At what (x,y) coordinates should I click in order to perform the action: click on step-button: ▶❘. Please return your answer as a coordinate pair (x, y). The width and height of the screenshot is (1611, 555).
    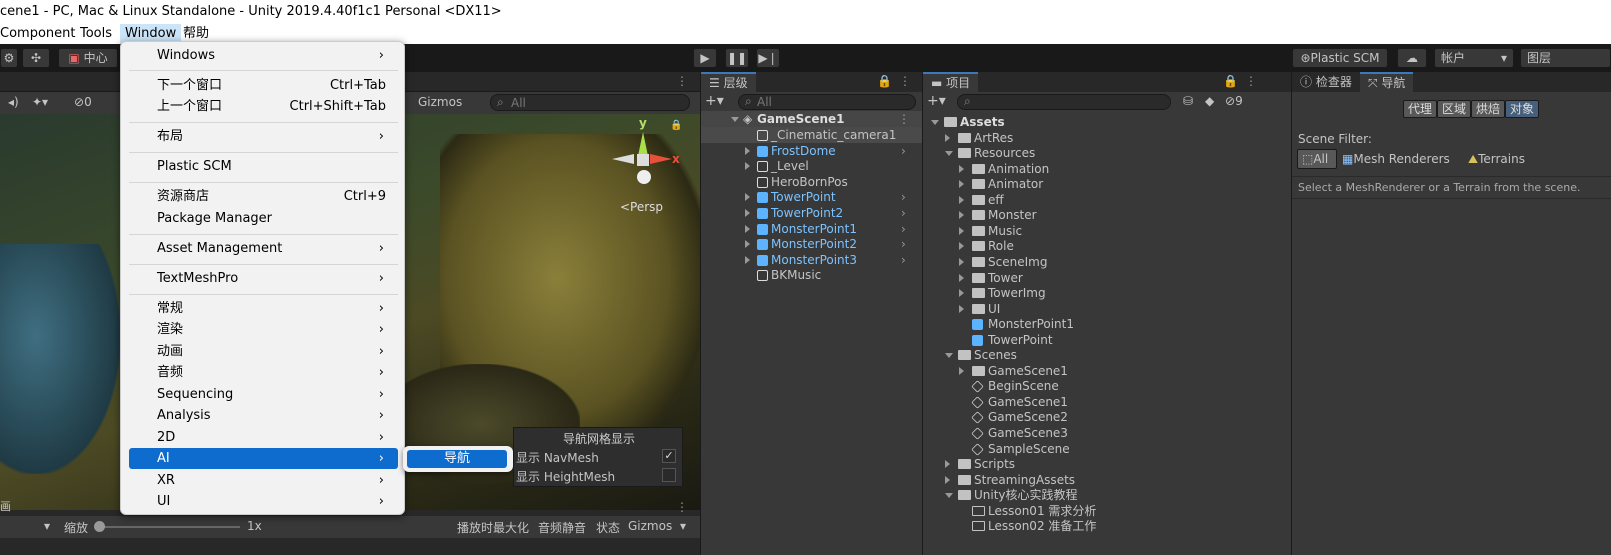
    Looking at the image, I should click on (768, 58).